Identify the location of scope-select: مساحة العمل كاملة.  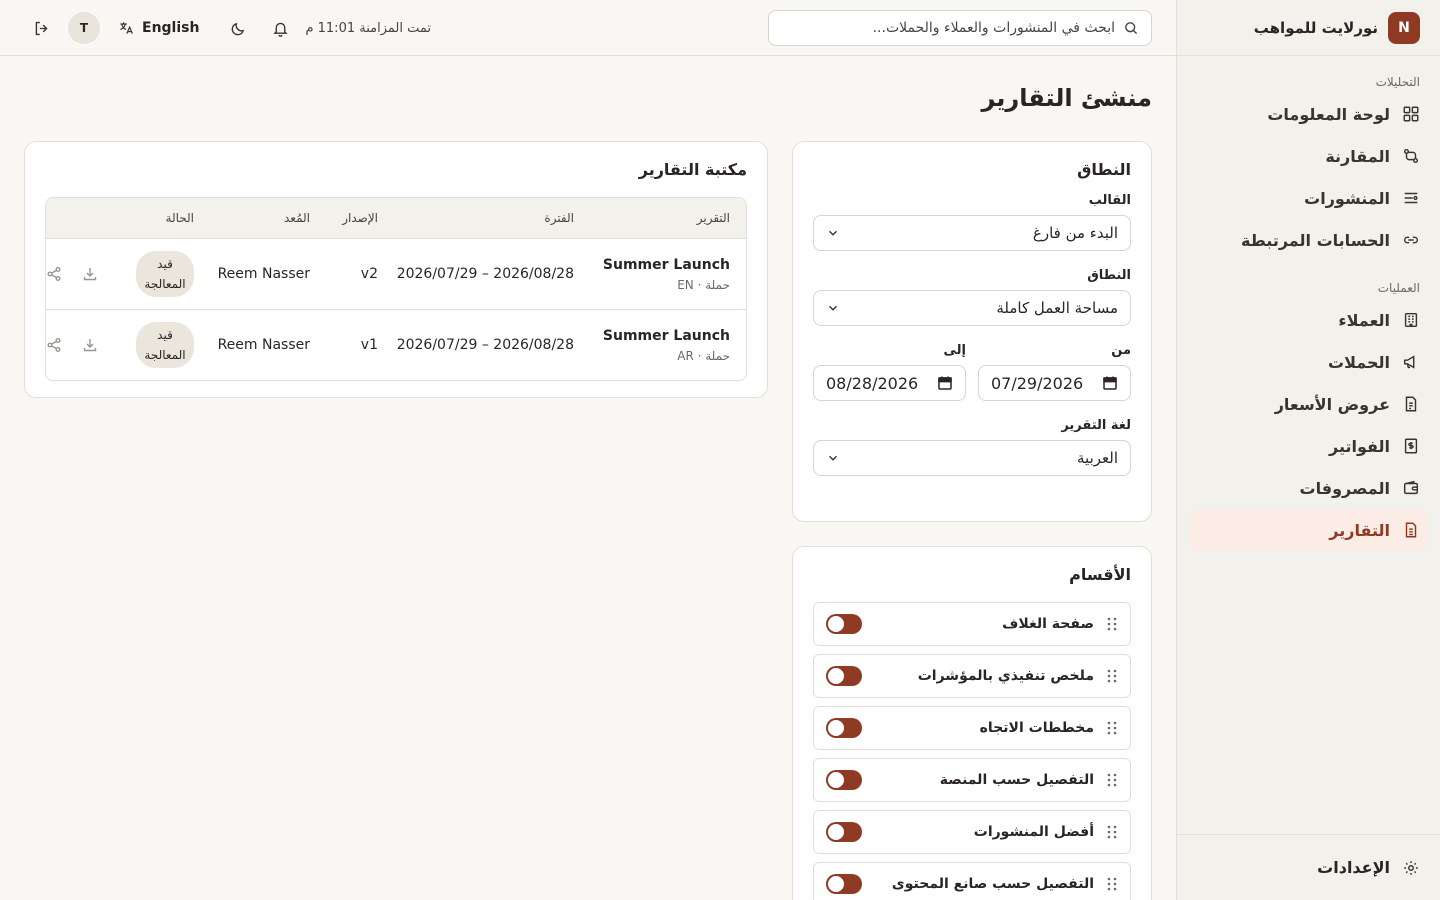
(972, 308).